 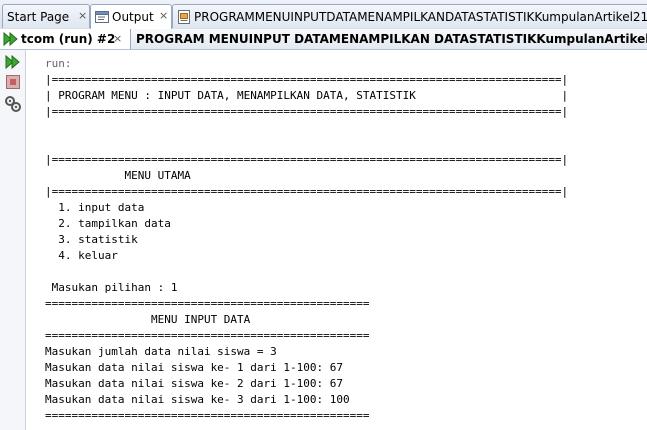 I want to click on console-line: MENU UTAMA, so click(x=118, y=175).